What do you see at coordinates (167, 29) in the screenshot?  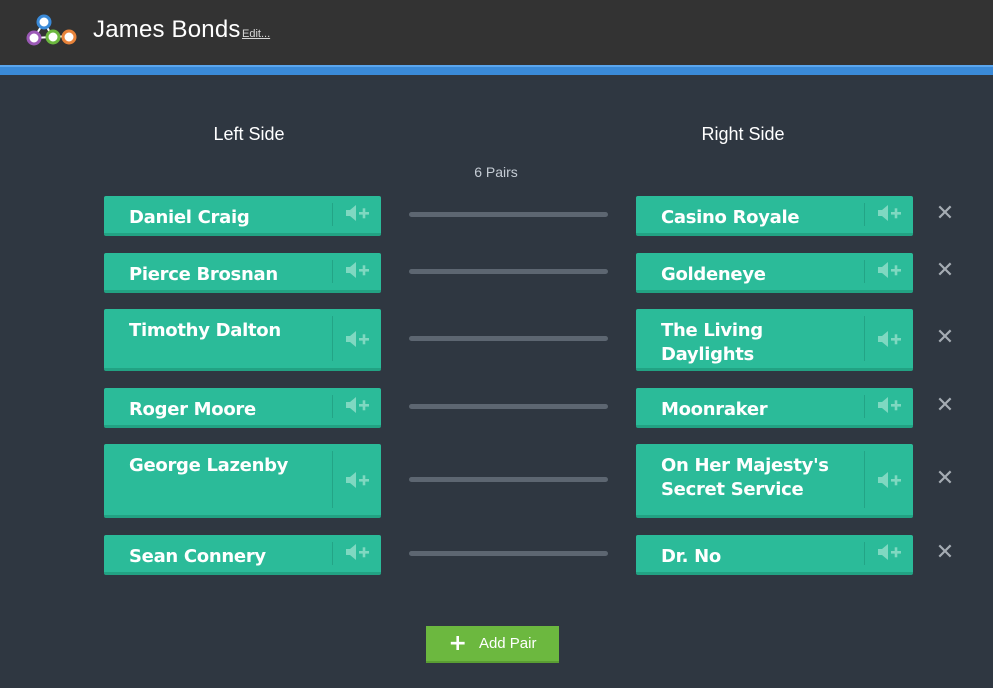 I see `page-title: James Bonds` at bounding box center [167, 29].